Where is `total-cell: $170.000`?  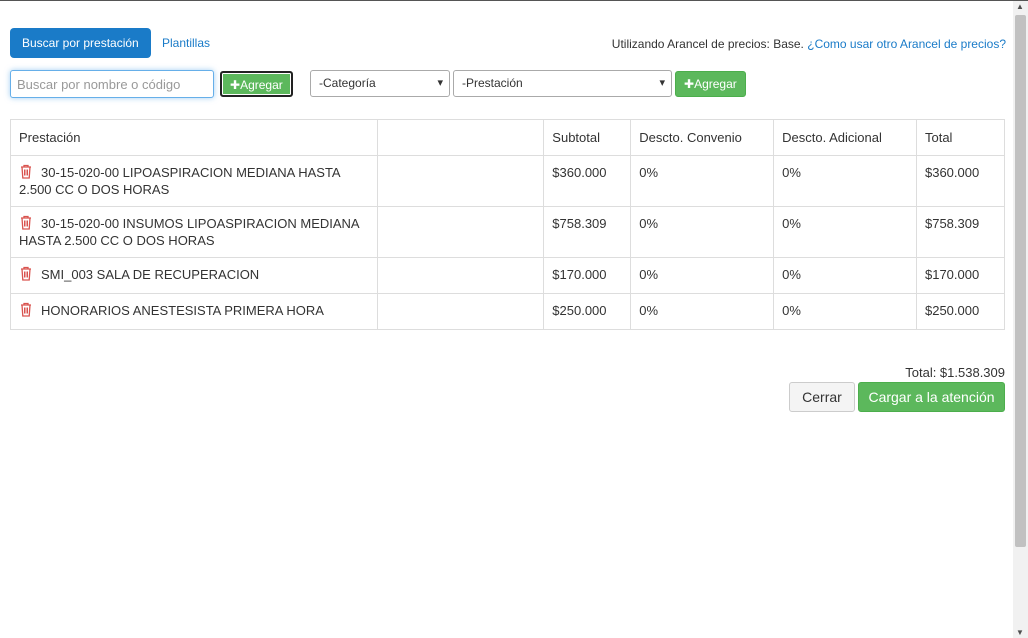
total-cell: $170.000 is located at coordinates (960, 275).